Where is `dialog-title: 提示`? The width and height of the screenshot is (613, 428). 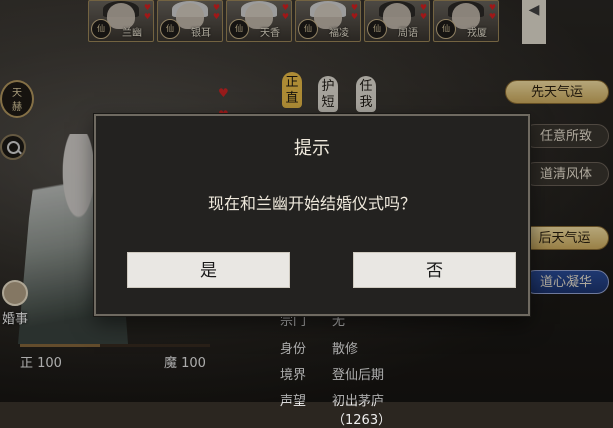 dialog-title: 提示 is located at coordinates (312, 148).